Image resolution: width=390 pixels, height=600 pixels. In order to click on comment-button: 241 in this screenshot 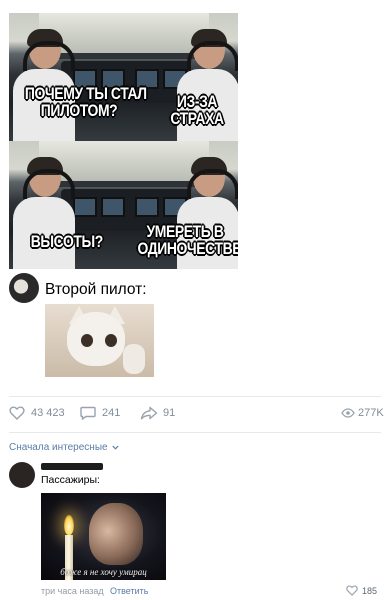, I will do `click(100, 413)`.